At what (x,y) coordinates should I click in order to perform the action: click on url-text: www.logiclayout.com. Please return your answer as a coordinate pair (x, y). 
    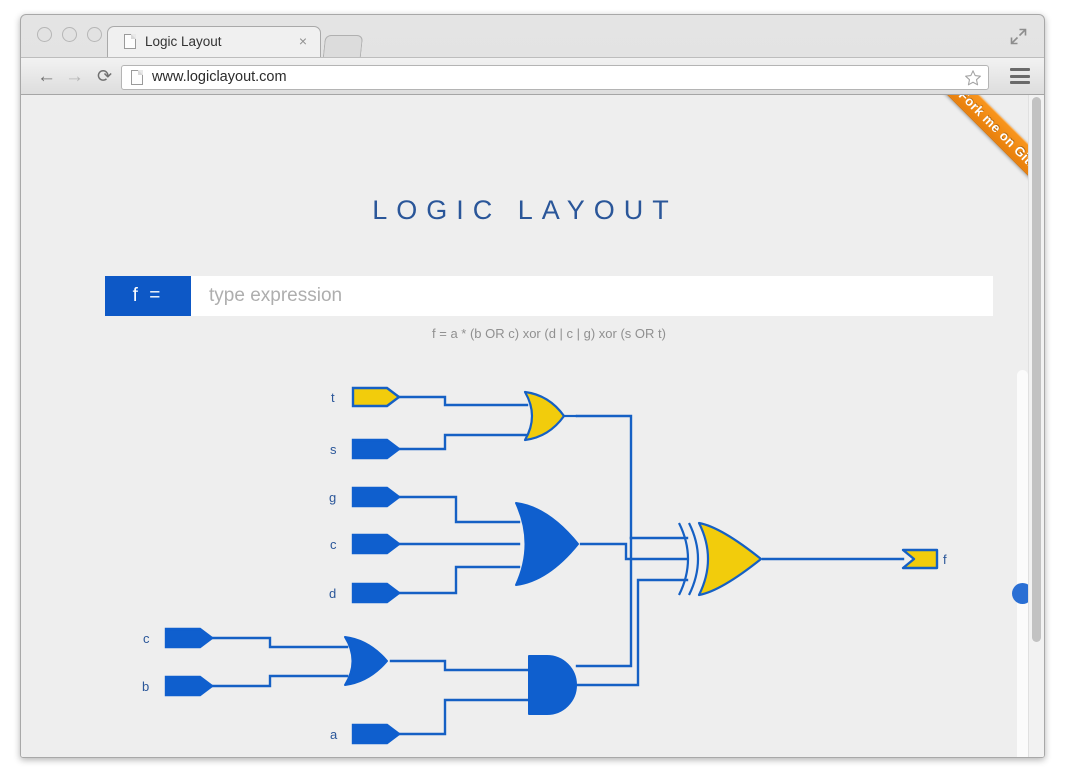
    Looking at the image, I should click on (219, 77).